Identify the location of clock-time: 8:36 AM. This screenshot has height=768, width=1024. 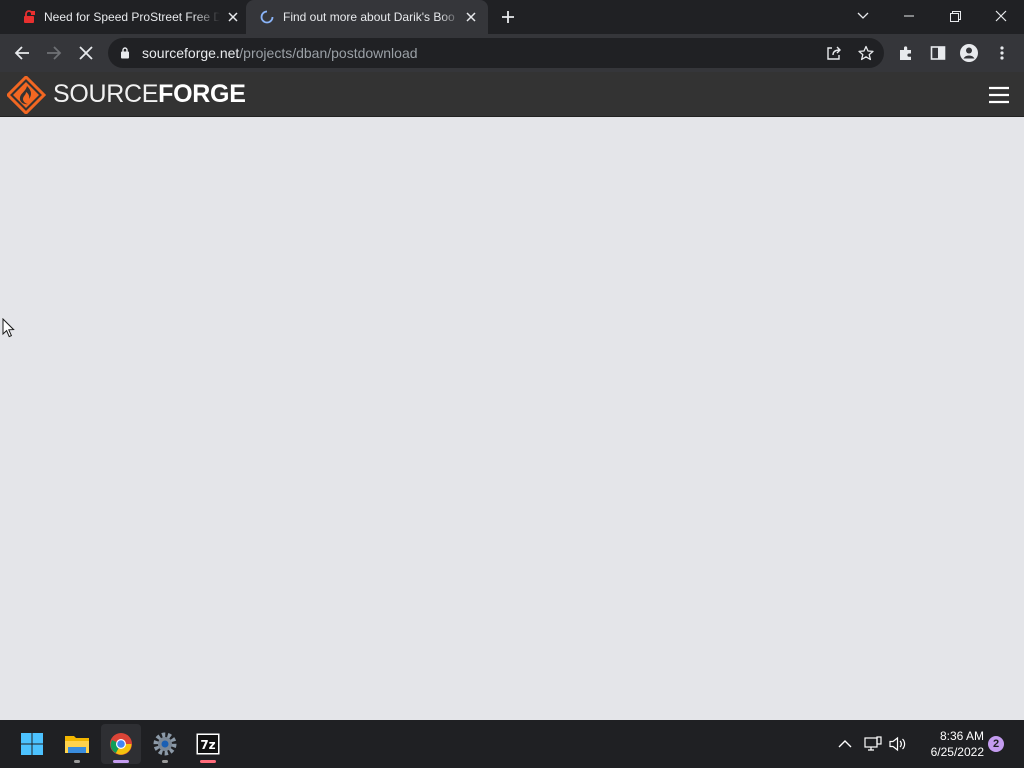
(961, 736).